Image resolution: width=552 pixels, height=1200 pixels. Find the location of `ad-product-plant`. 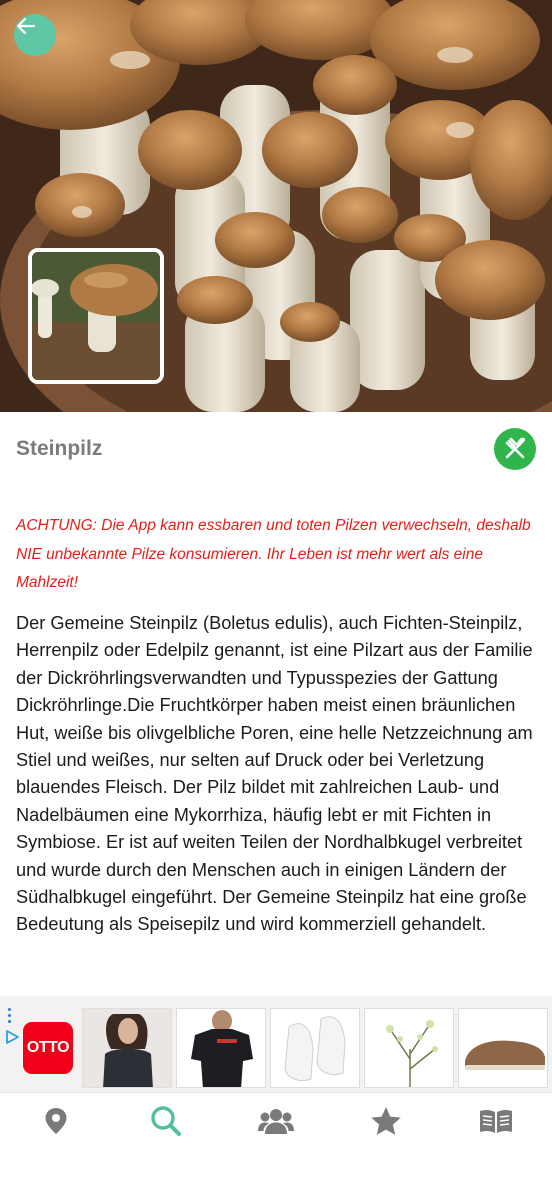

ad-product-plant is located at coordinates (409, 1048).